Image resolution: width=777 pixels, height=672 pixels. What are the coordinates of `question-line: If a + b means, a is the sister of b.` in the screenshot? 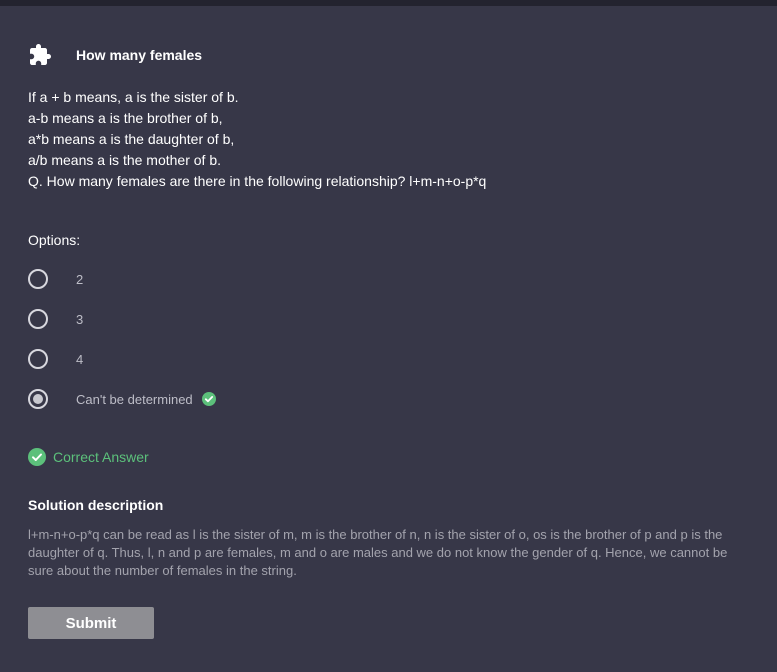 It's located at (133, 97).